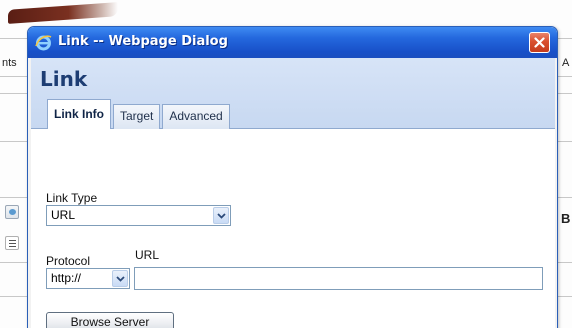 This screenshot has height=328, width=572. I want to click on background-list-icon, so click(12, 243).